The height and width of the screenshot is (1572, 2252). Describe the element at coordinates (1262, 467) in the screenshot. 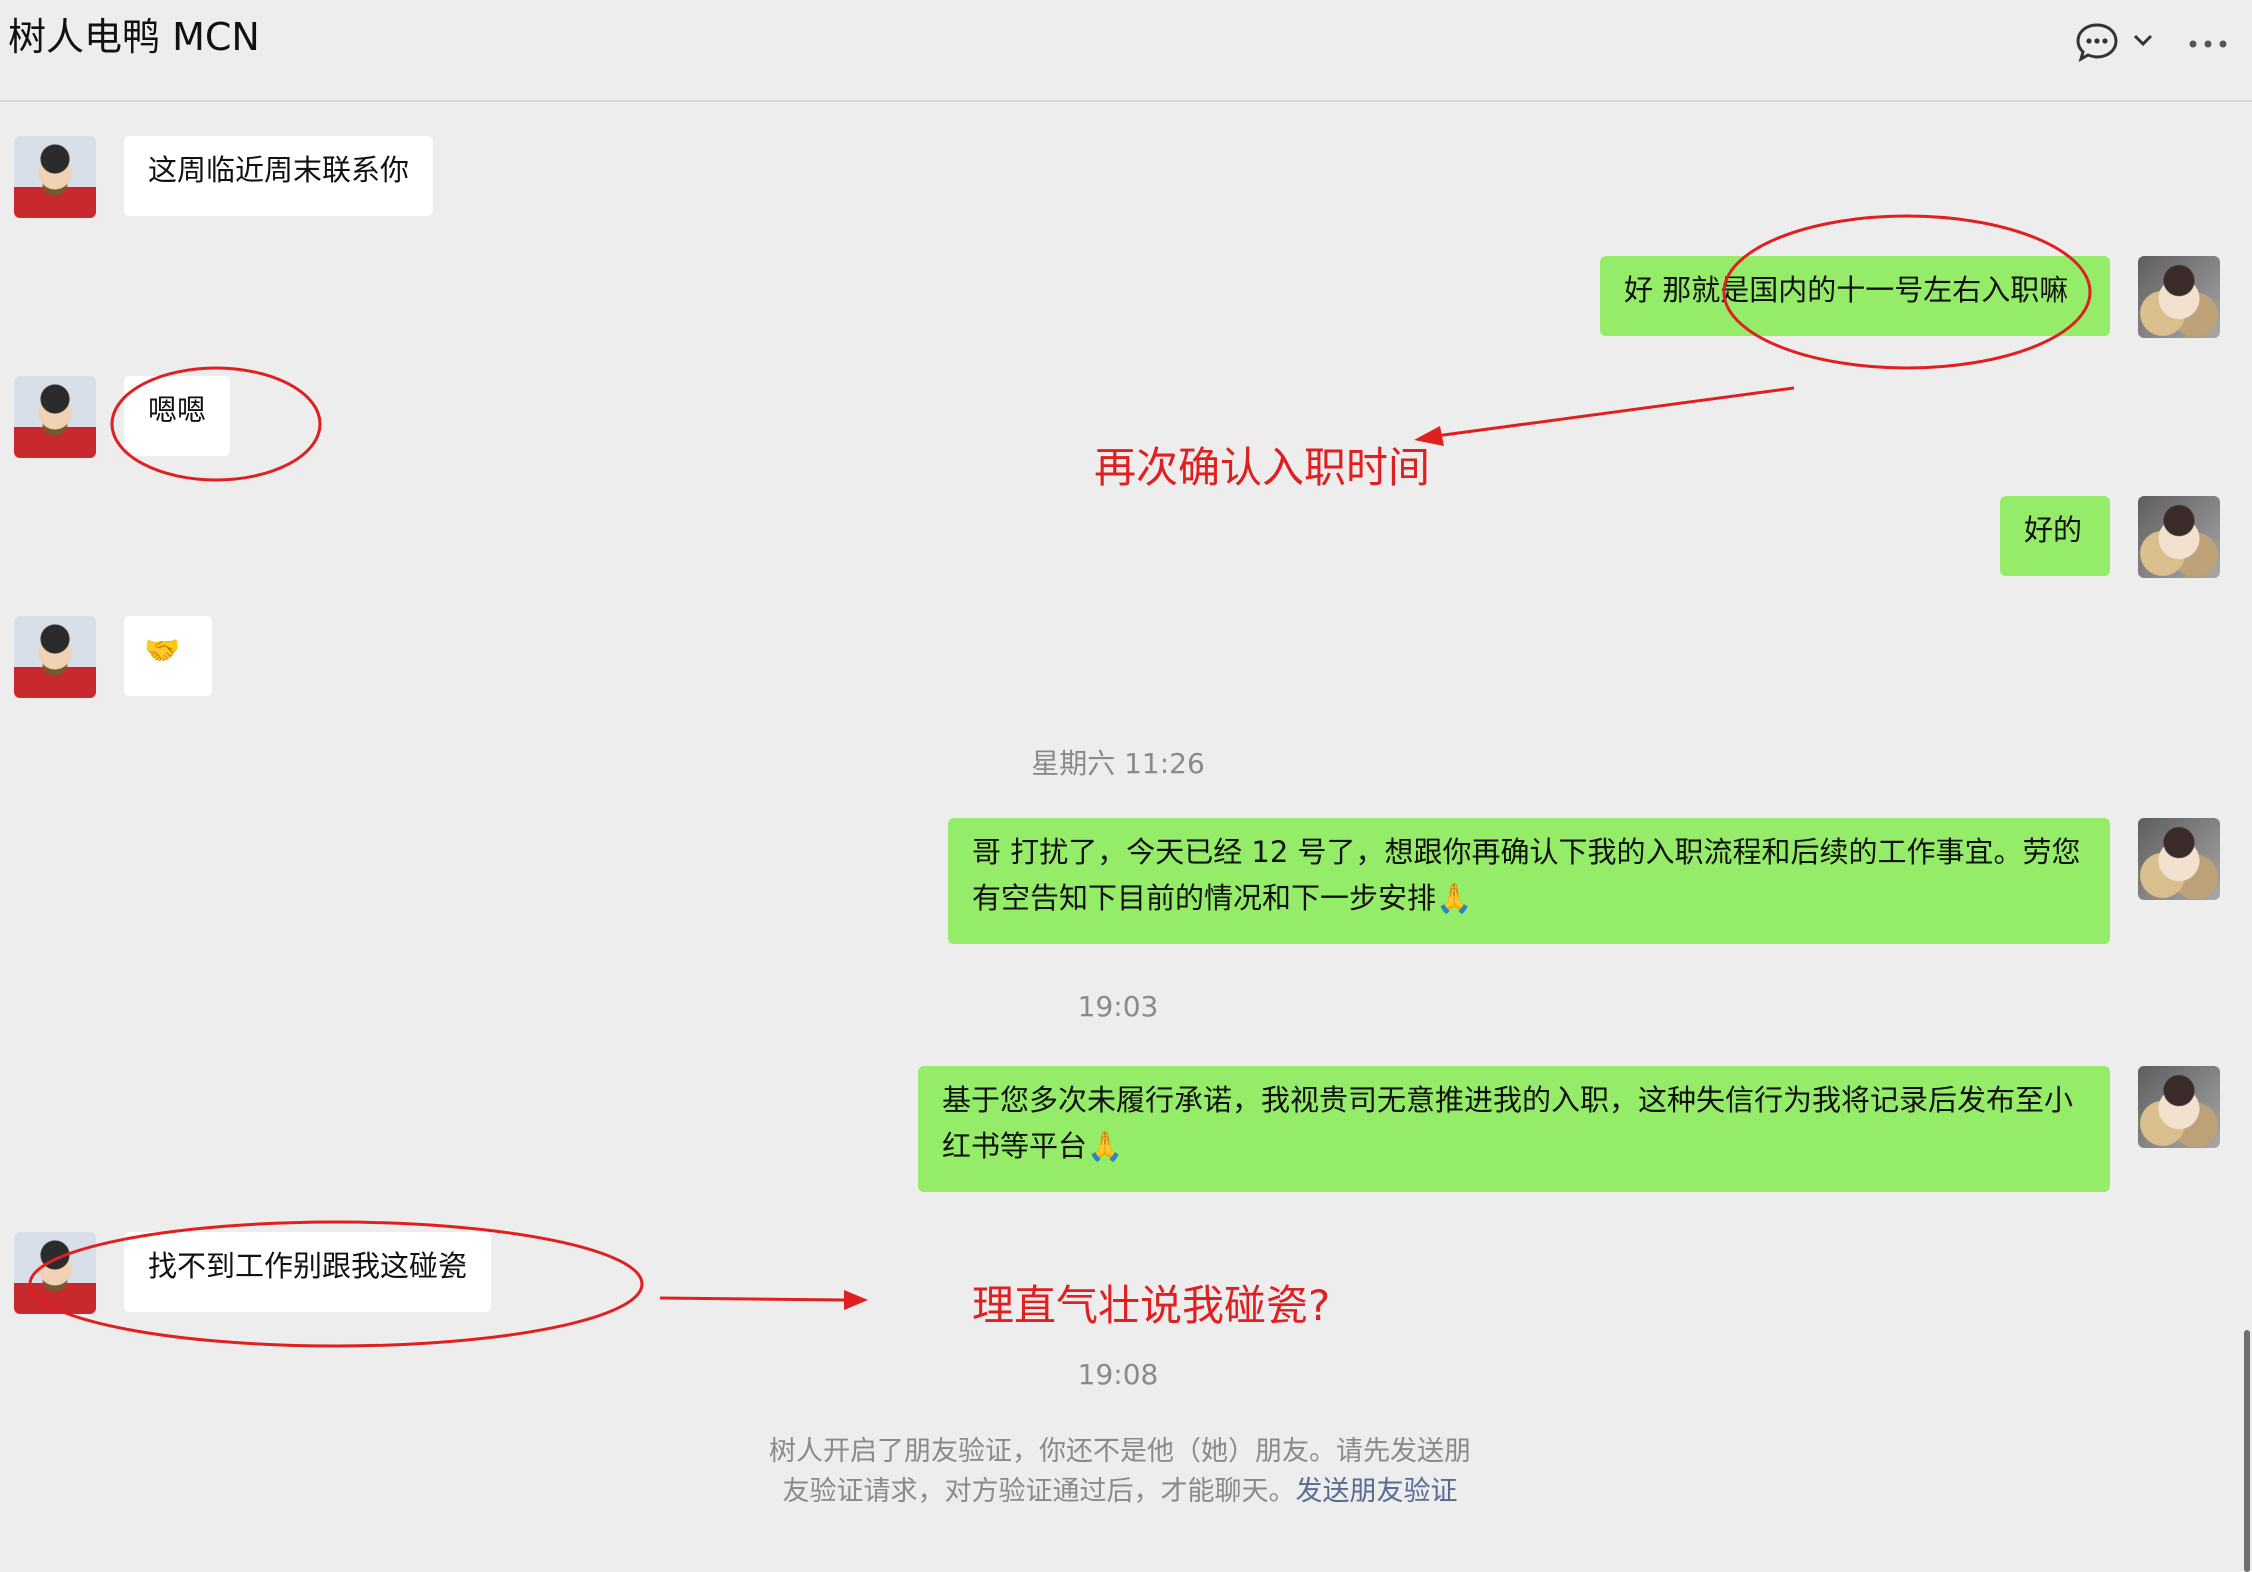

I see `annotation-confirm-time: 再次确认入职时间` at that location.